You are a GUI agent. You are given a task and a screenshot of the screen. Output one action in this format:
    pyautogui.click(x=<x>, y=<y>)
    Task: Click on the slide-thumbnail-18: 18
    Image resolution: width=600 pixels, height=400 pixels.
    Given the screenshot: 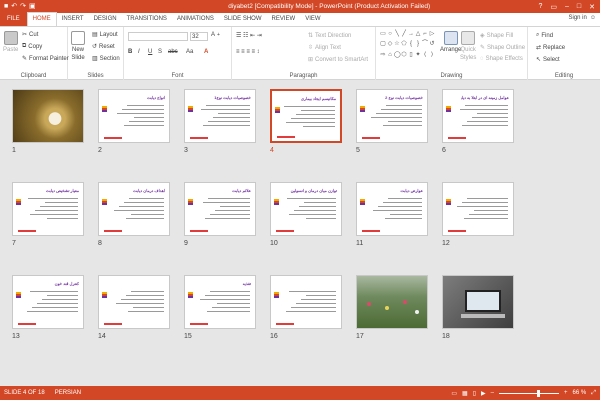 What is the action you would take?
    pyautogui.click(x=478, y=307)
    